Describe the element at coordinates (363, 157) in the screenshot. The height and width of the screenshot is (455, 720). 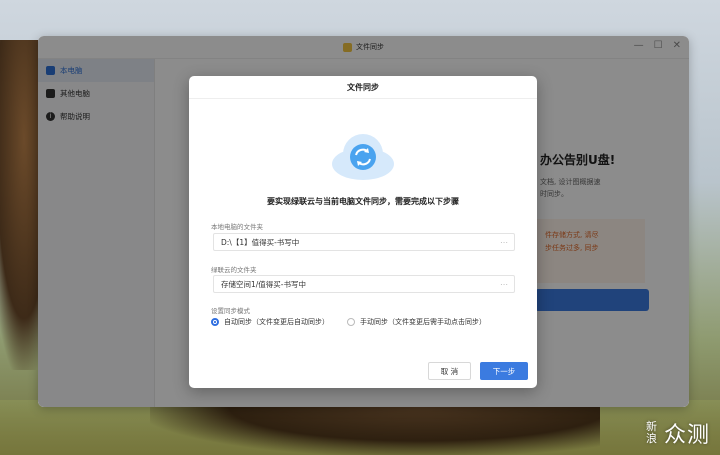
I see `cloud-sync-icon` at that location.